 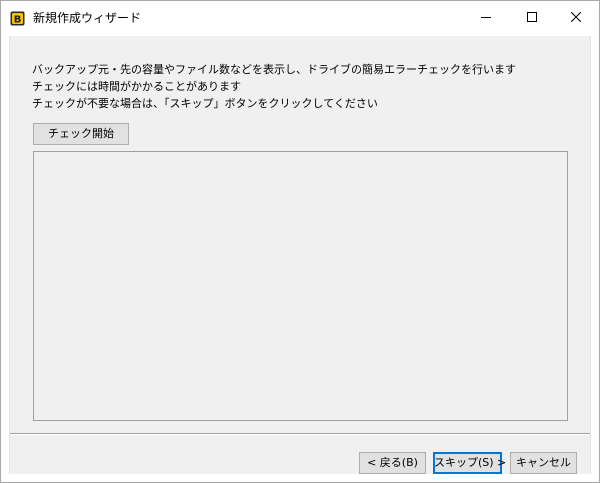 What do you see at coordinates (300, 18) in the screenshot?
I see `title-bar: B 新規作成ウィザード` at bounding box center [300, 18].